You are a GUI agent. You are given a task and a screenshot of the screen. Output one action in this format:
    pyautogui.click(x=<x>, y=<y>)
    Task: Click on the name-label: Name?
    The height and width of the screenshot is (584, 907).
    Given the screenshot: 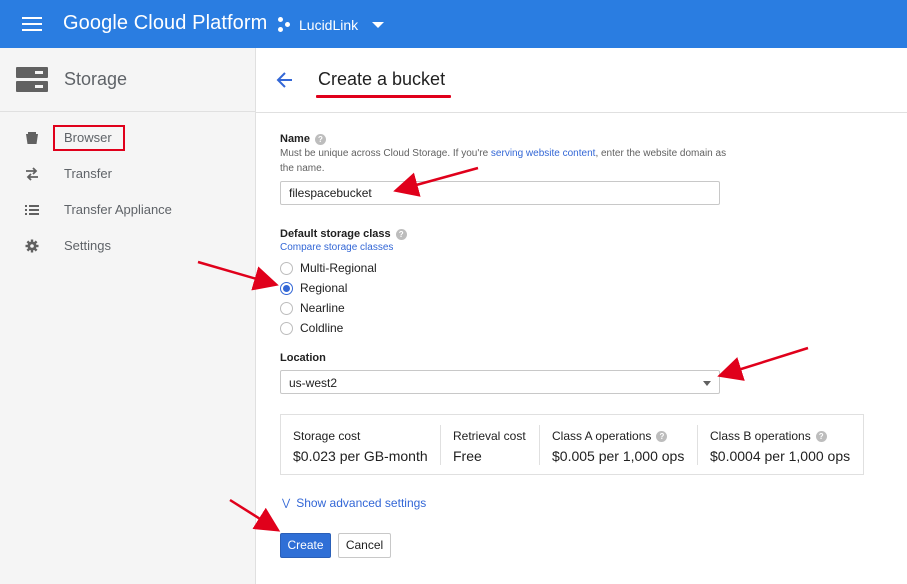 What is the action you would take?
    pyautogui.click(x=303, y=139)
    